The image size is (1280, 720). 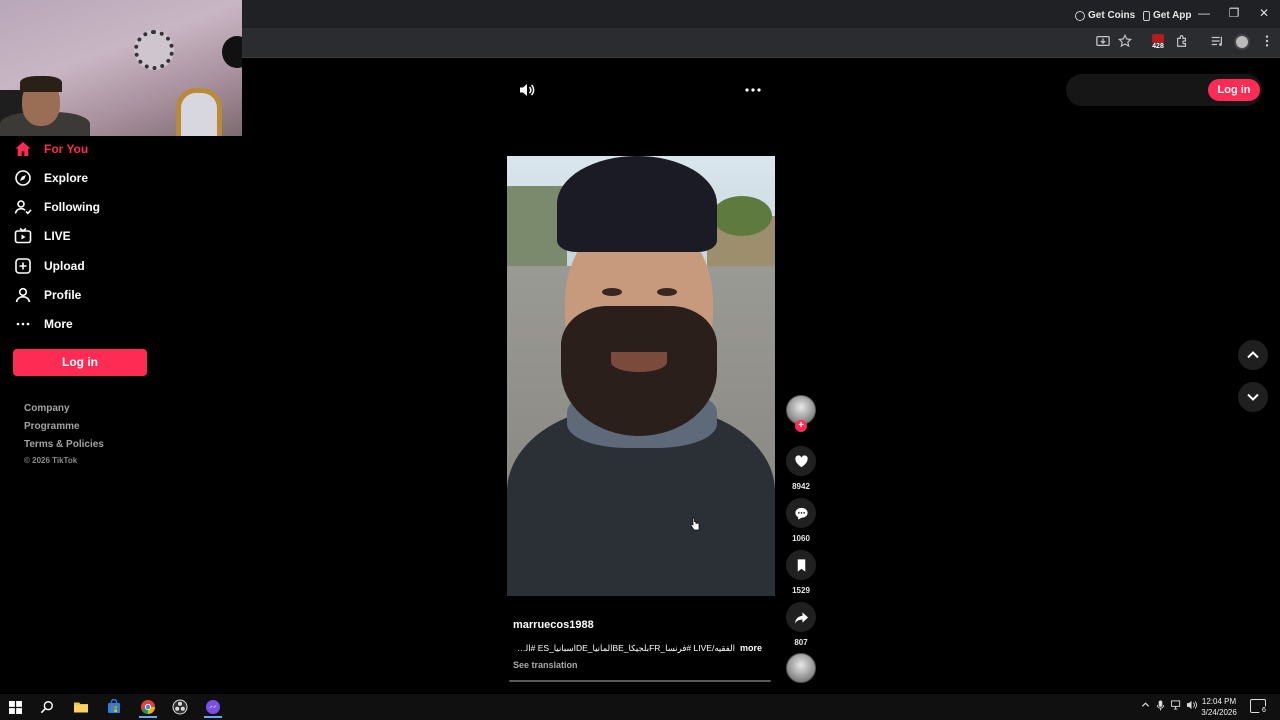 I want to click on save-count: 1529, so click(x=801, y=590).